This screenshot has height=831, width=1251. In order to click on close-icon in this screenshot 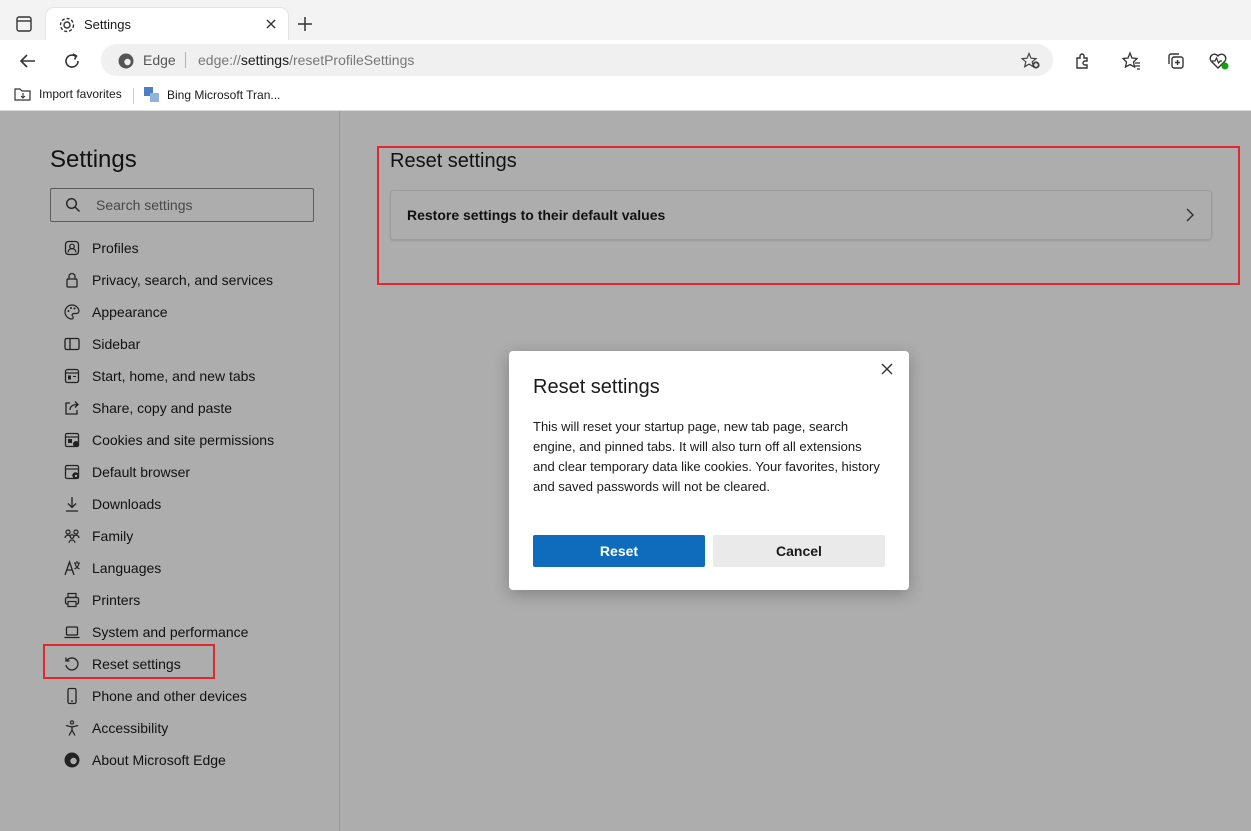, I will do `click(887, 369)`.